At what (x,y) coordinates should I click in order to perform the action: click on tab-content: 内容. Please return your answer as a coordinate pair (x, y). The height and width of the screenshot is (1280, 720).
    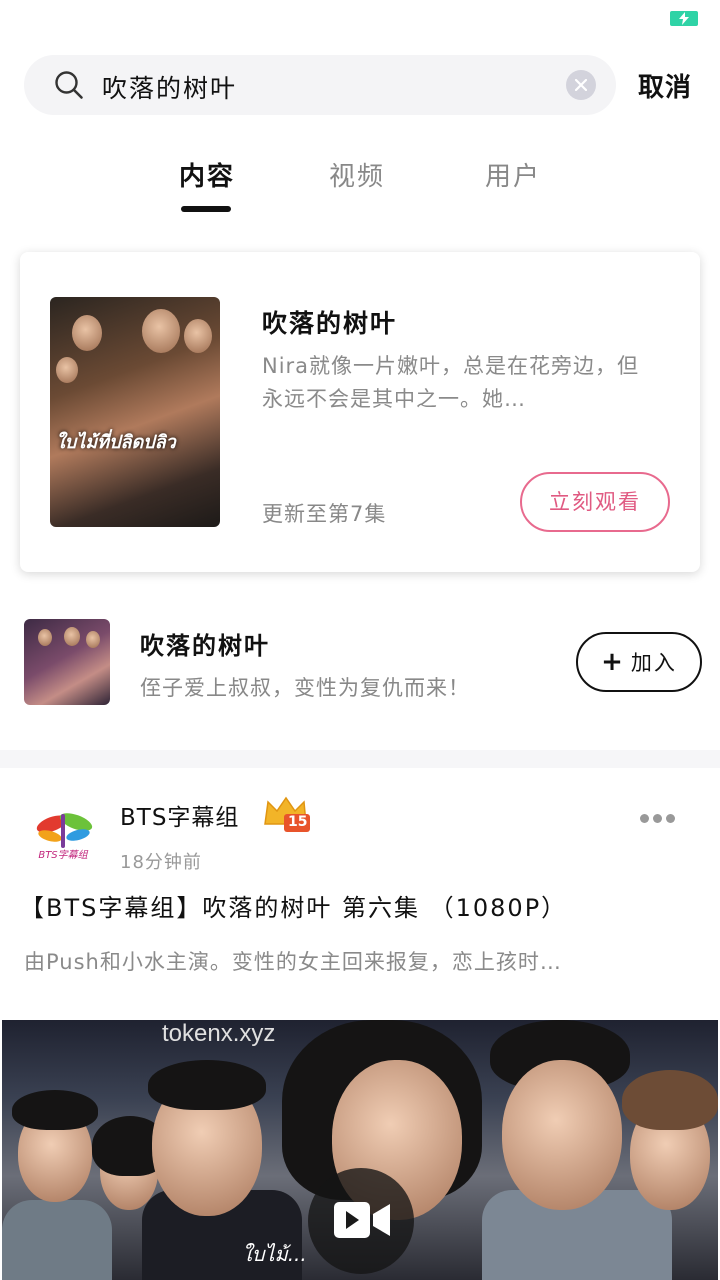
    Looking at the image, I should click on (207, 174).